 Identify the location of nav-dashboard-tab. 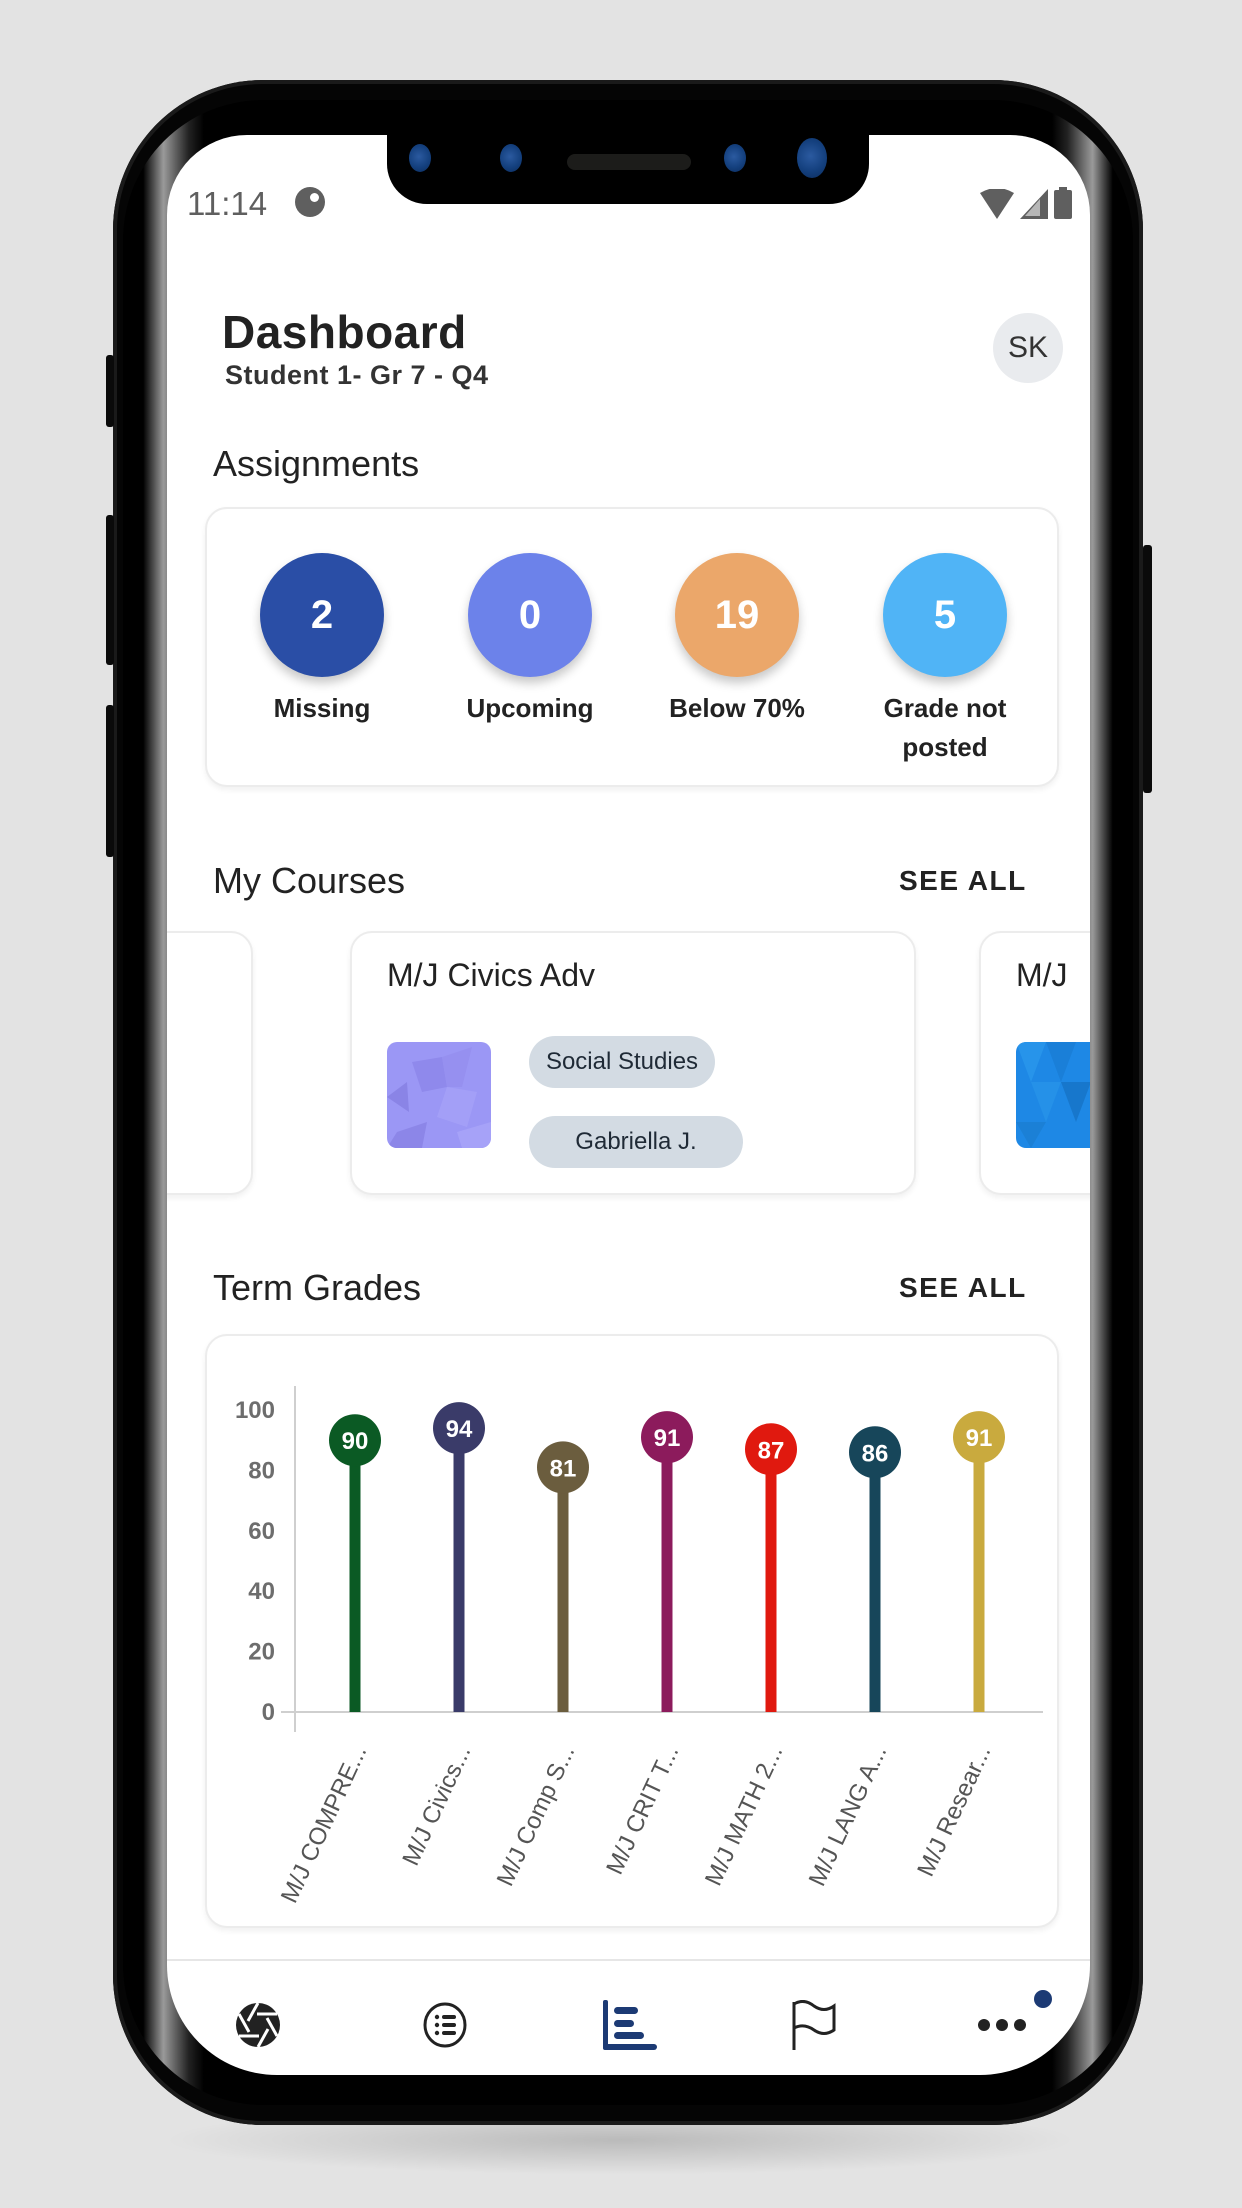
(258, 2025).